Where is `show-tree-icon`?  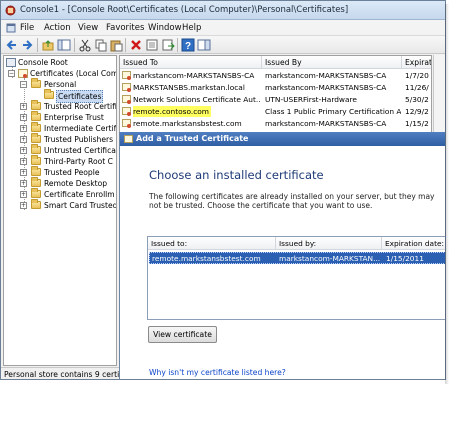
show-tree-icon is located at coordinates (64, 45).